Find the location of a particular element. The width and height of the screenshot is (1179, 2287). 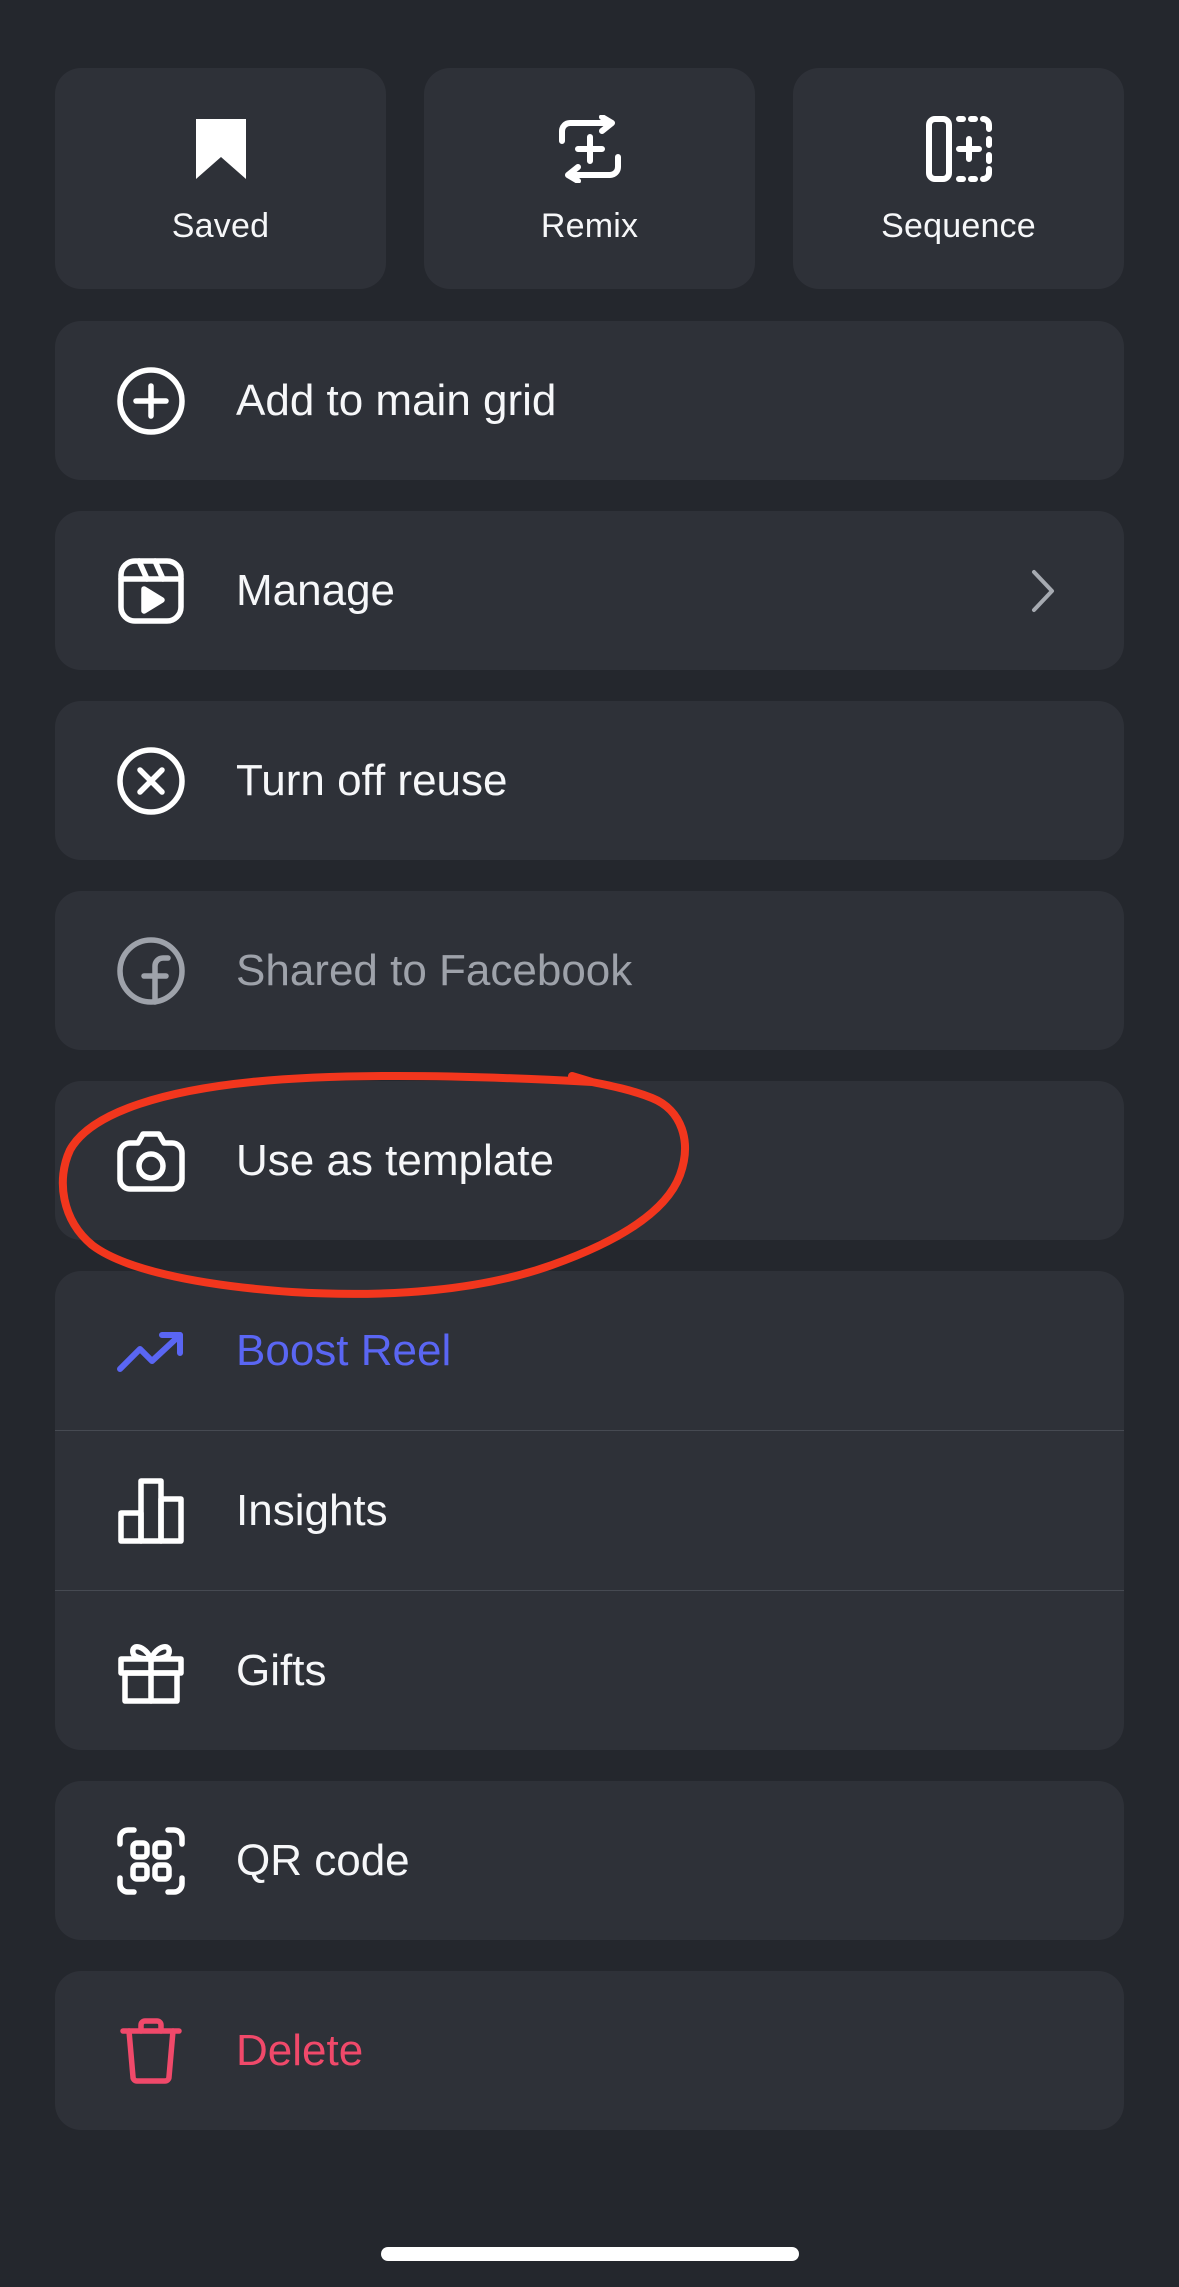

qr-code-icon is located at coordinates (151, 1861).